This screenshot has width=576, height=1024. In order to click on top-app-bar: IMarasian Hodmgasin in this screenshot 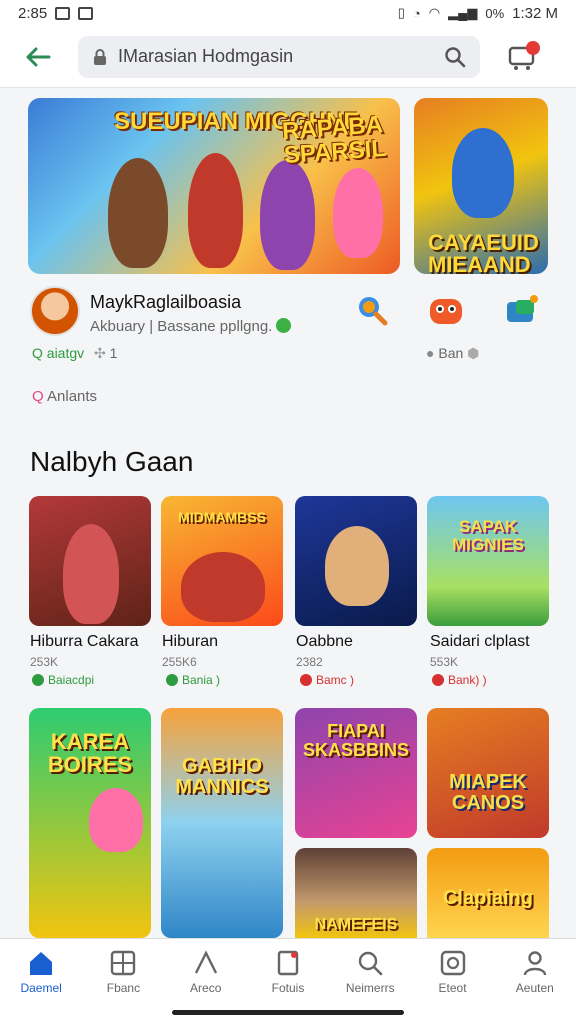, I will do `click(288, 57)`.